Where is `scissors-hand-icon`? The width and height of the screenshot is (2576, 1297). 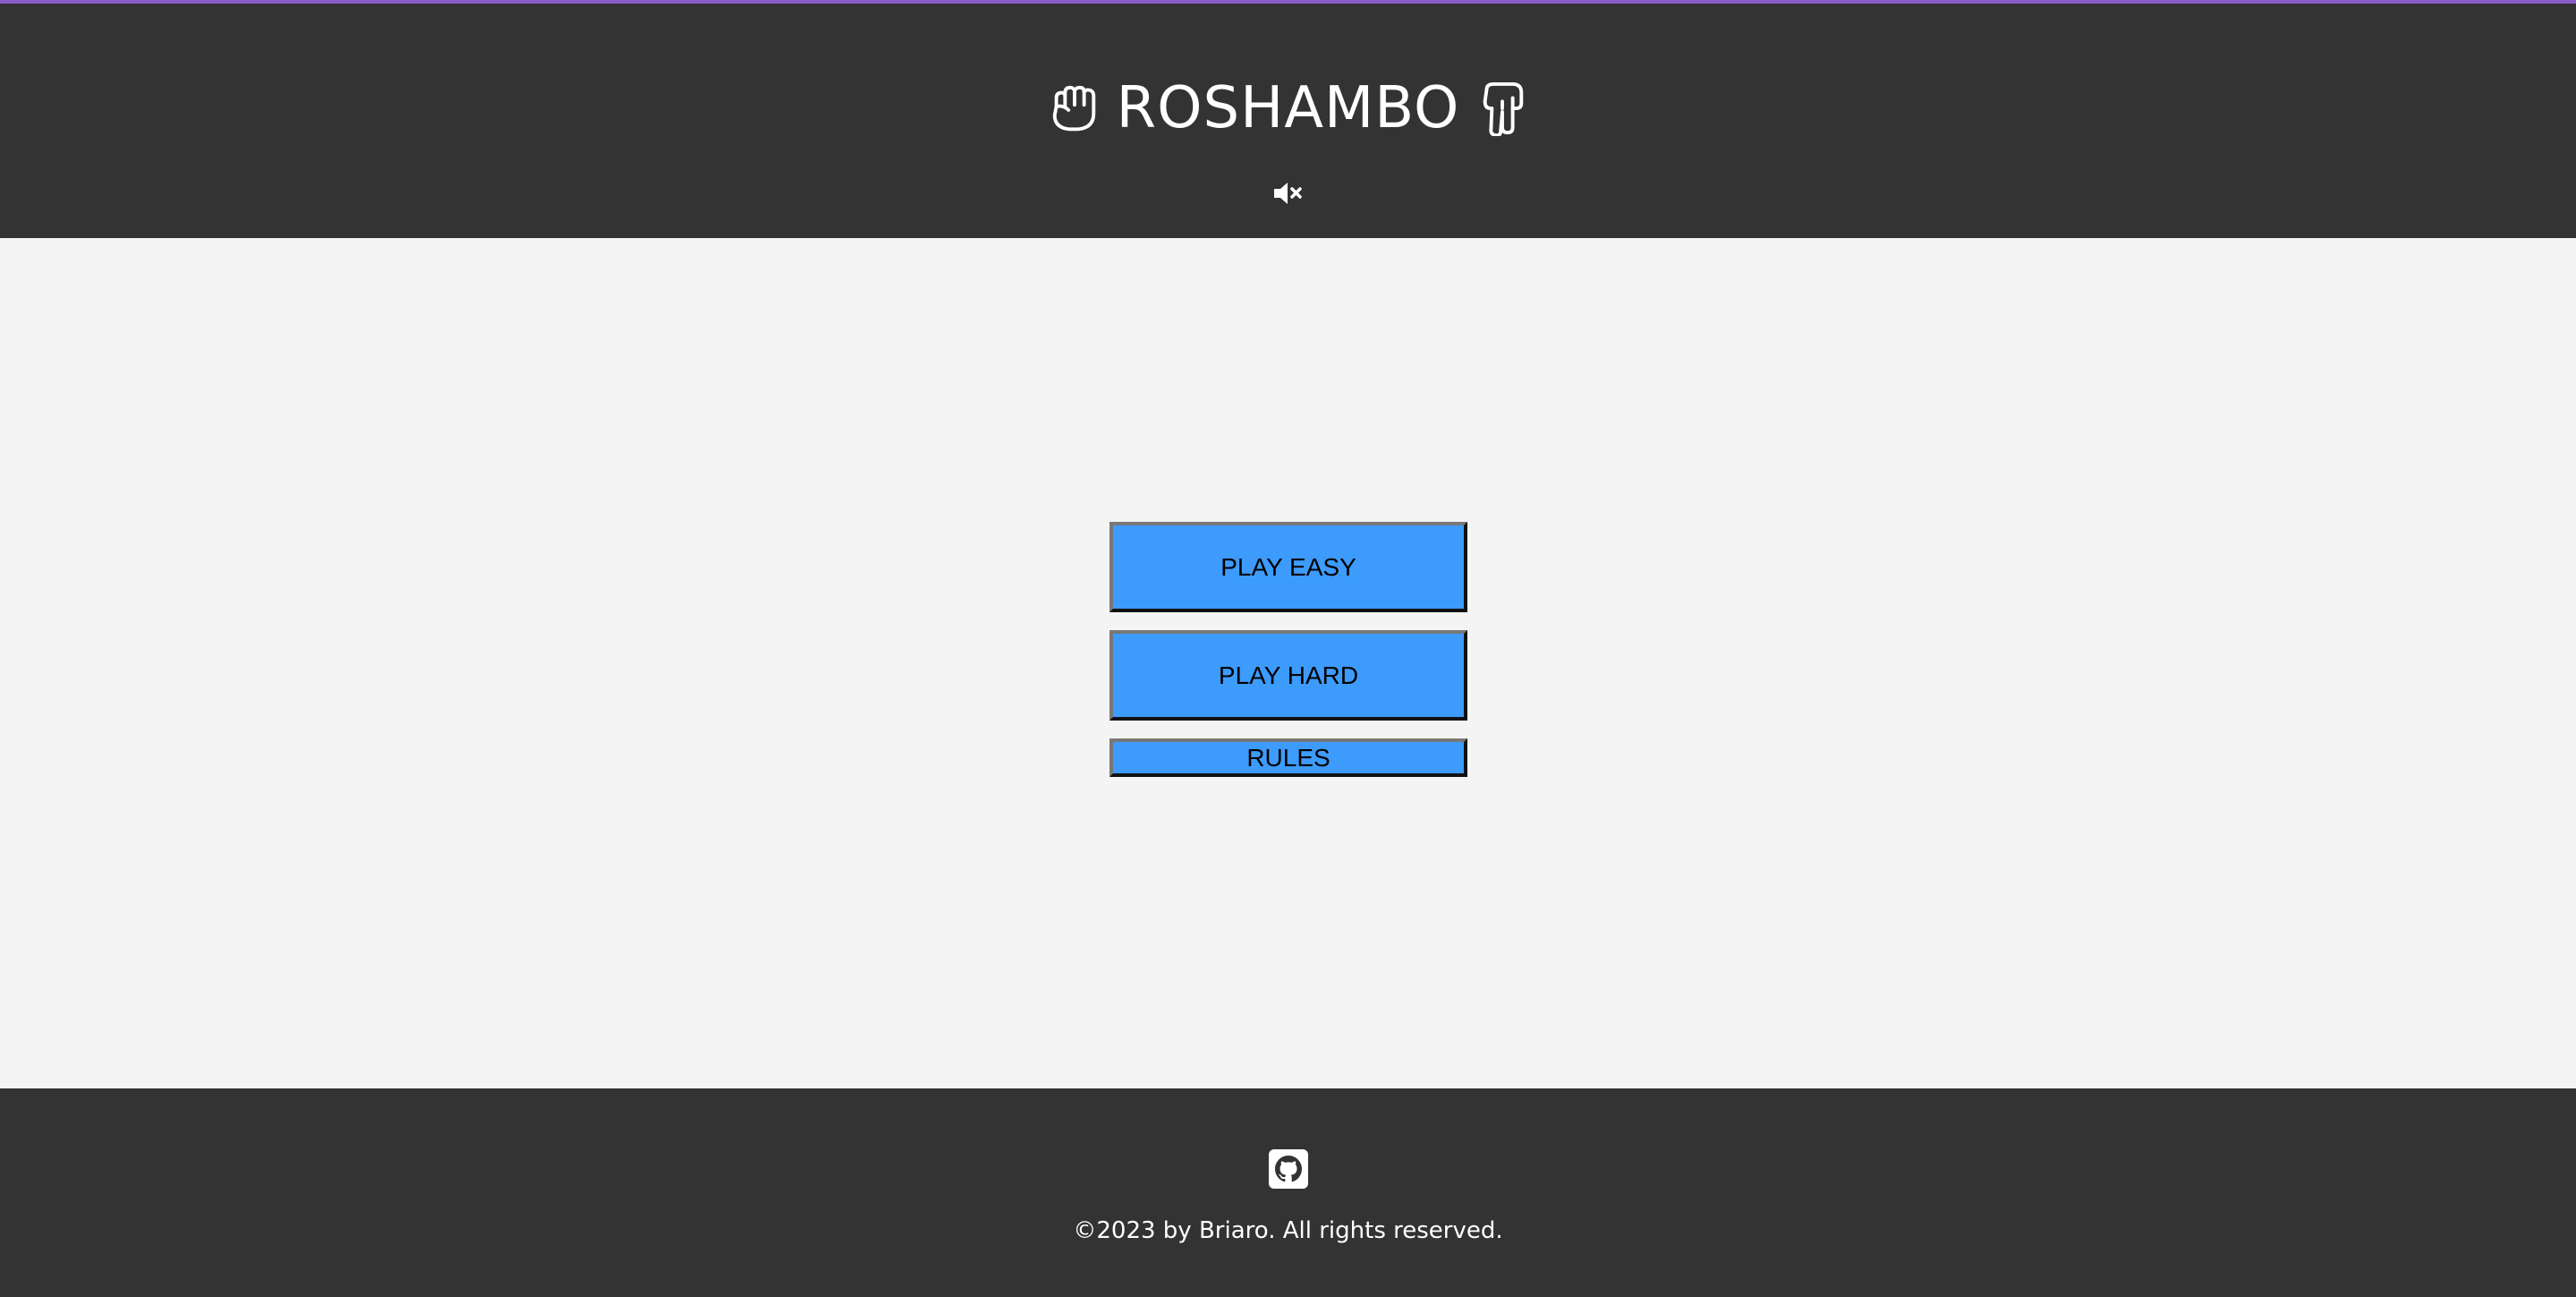
scissors-hand-icon is located at coordinates (1502, 108).